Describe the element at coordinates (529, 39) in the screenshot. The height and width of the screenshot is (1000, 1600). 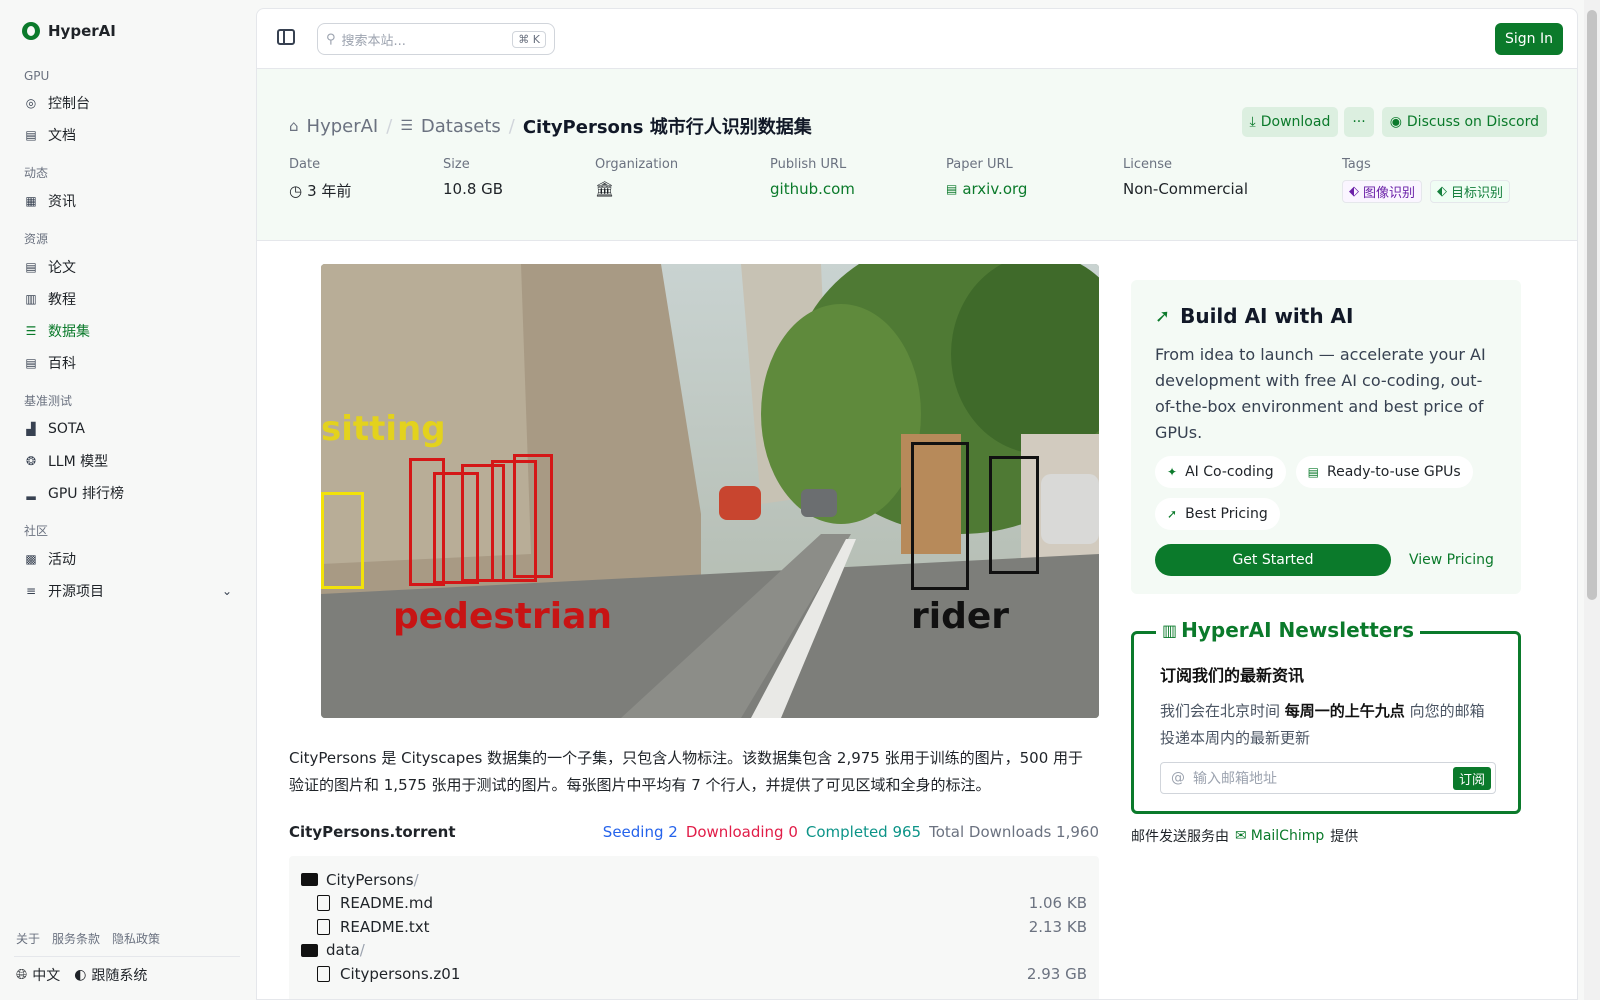
I see `search-shortcut: ⌘ K` at that location.